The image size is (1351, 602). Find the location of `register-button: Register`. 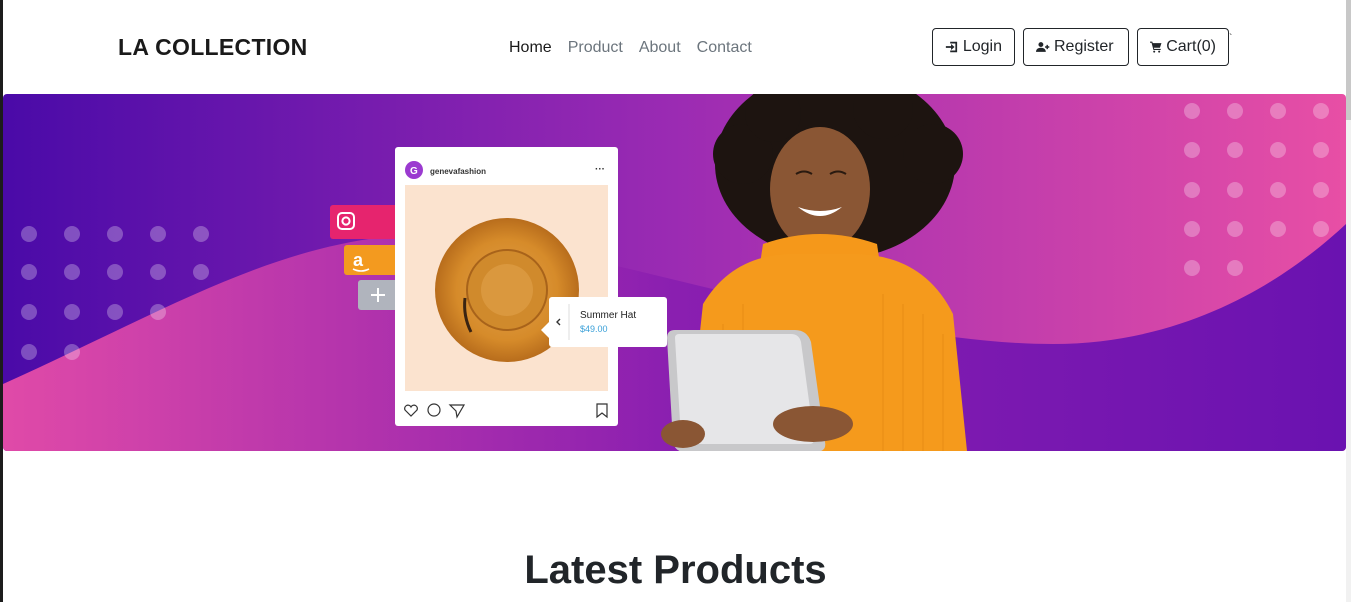

register-button: Register is located at coordinates (1076, 47).